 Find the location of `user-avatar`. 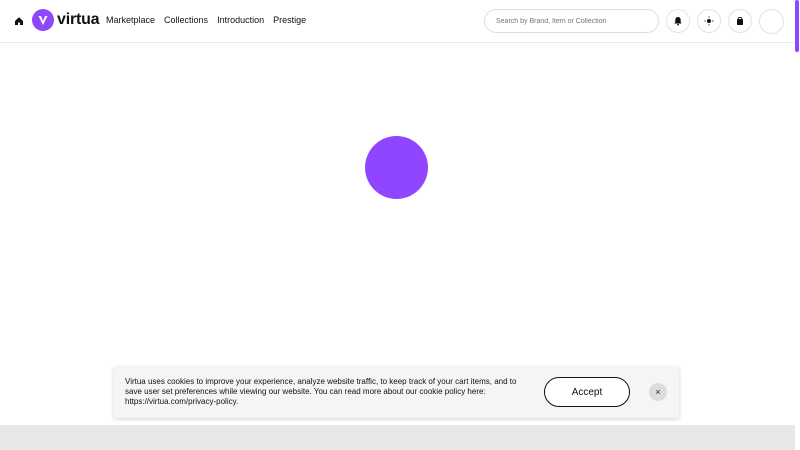

user-avatar is located at coordinates (771, 21).